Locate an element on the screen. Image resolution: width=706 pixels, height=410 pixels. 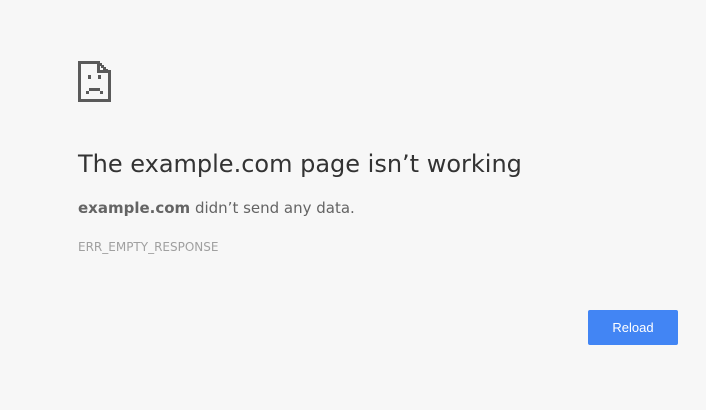
page-title: The example.com page isn’t working is located at coordinates (300, 164).